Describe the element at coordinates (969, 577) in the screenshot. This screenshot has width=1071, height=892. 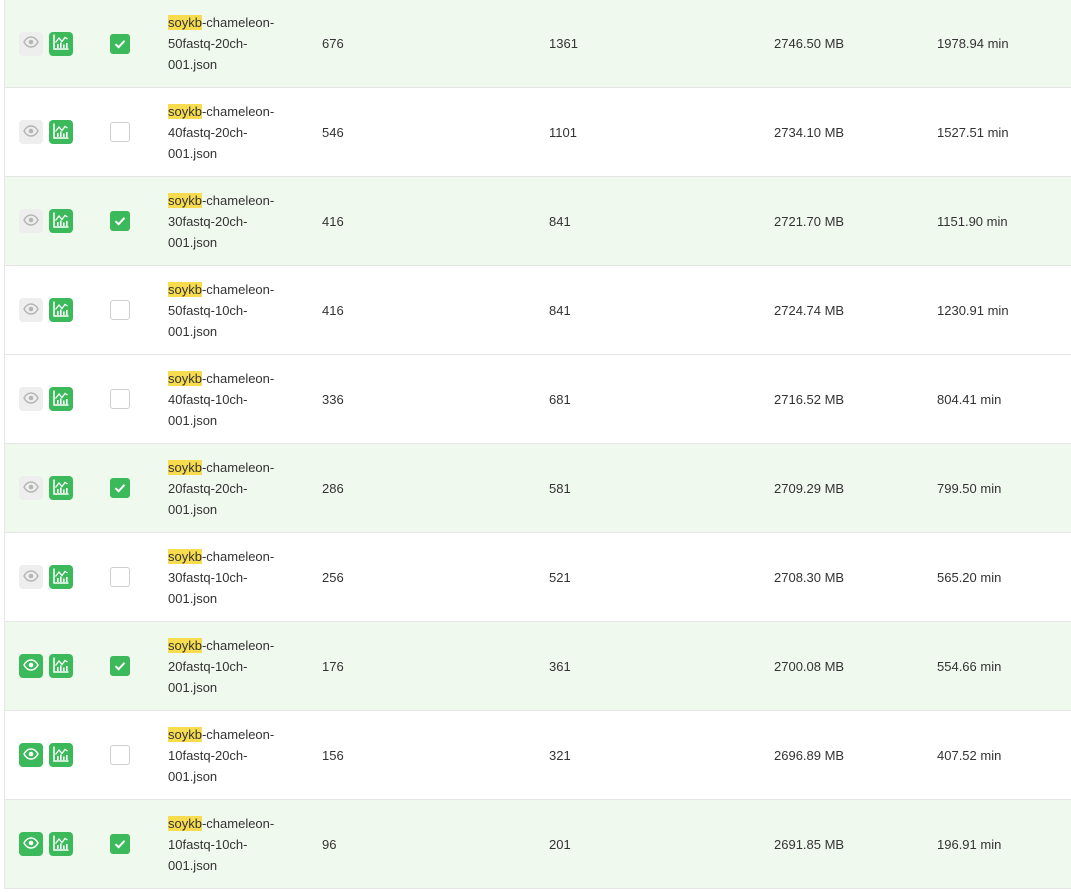
I see `makespan-time: 565.20 min` at that location.